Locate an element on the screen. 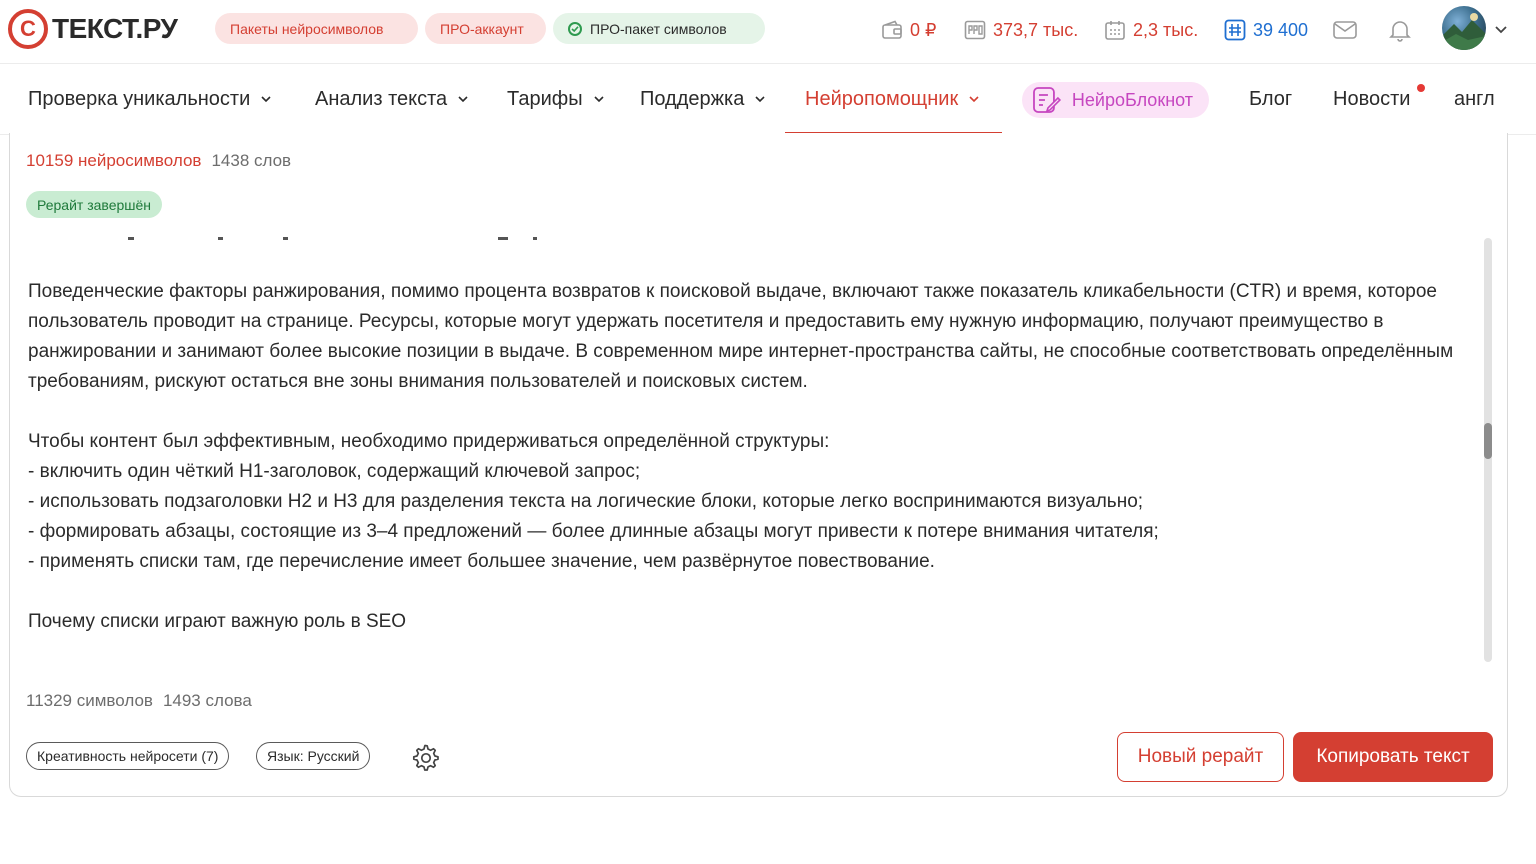 The width and height of the screenshot is (1536, 864). status-badge: Рерайт завершён is located at coordinates (94, 204).